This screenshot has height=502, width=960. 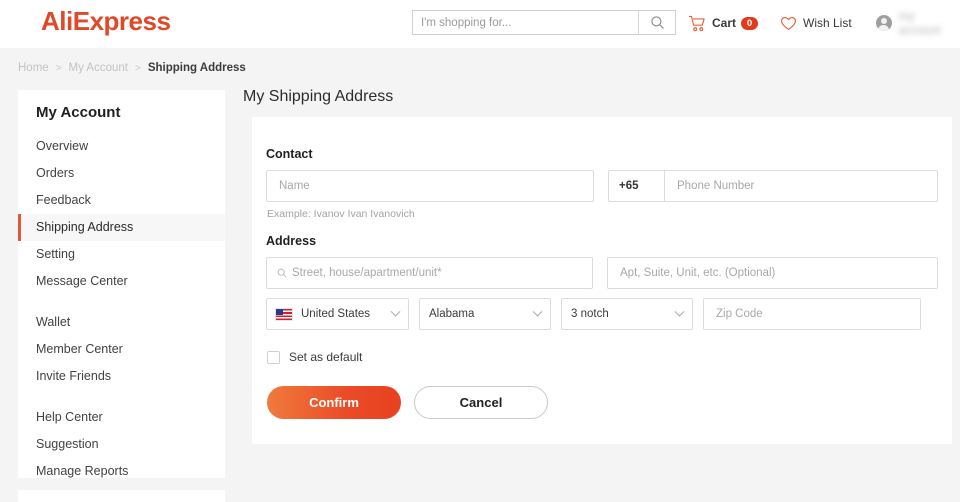 I want to click on state-select: Alabama, so click(x=485, y=314).